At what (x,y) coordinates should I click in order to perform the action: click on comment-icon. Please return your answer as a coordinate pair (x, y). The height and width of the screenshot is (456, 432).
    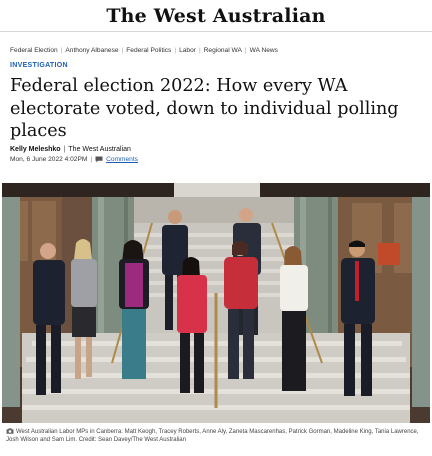
    Looking at the image, I should click on (99, 159).